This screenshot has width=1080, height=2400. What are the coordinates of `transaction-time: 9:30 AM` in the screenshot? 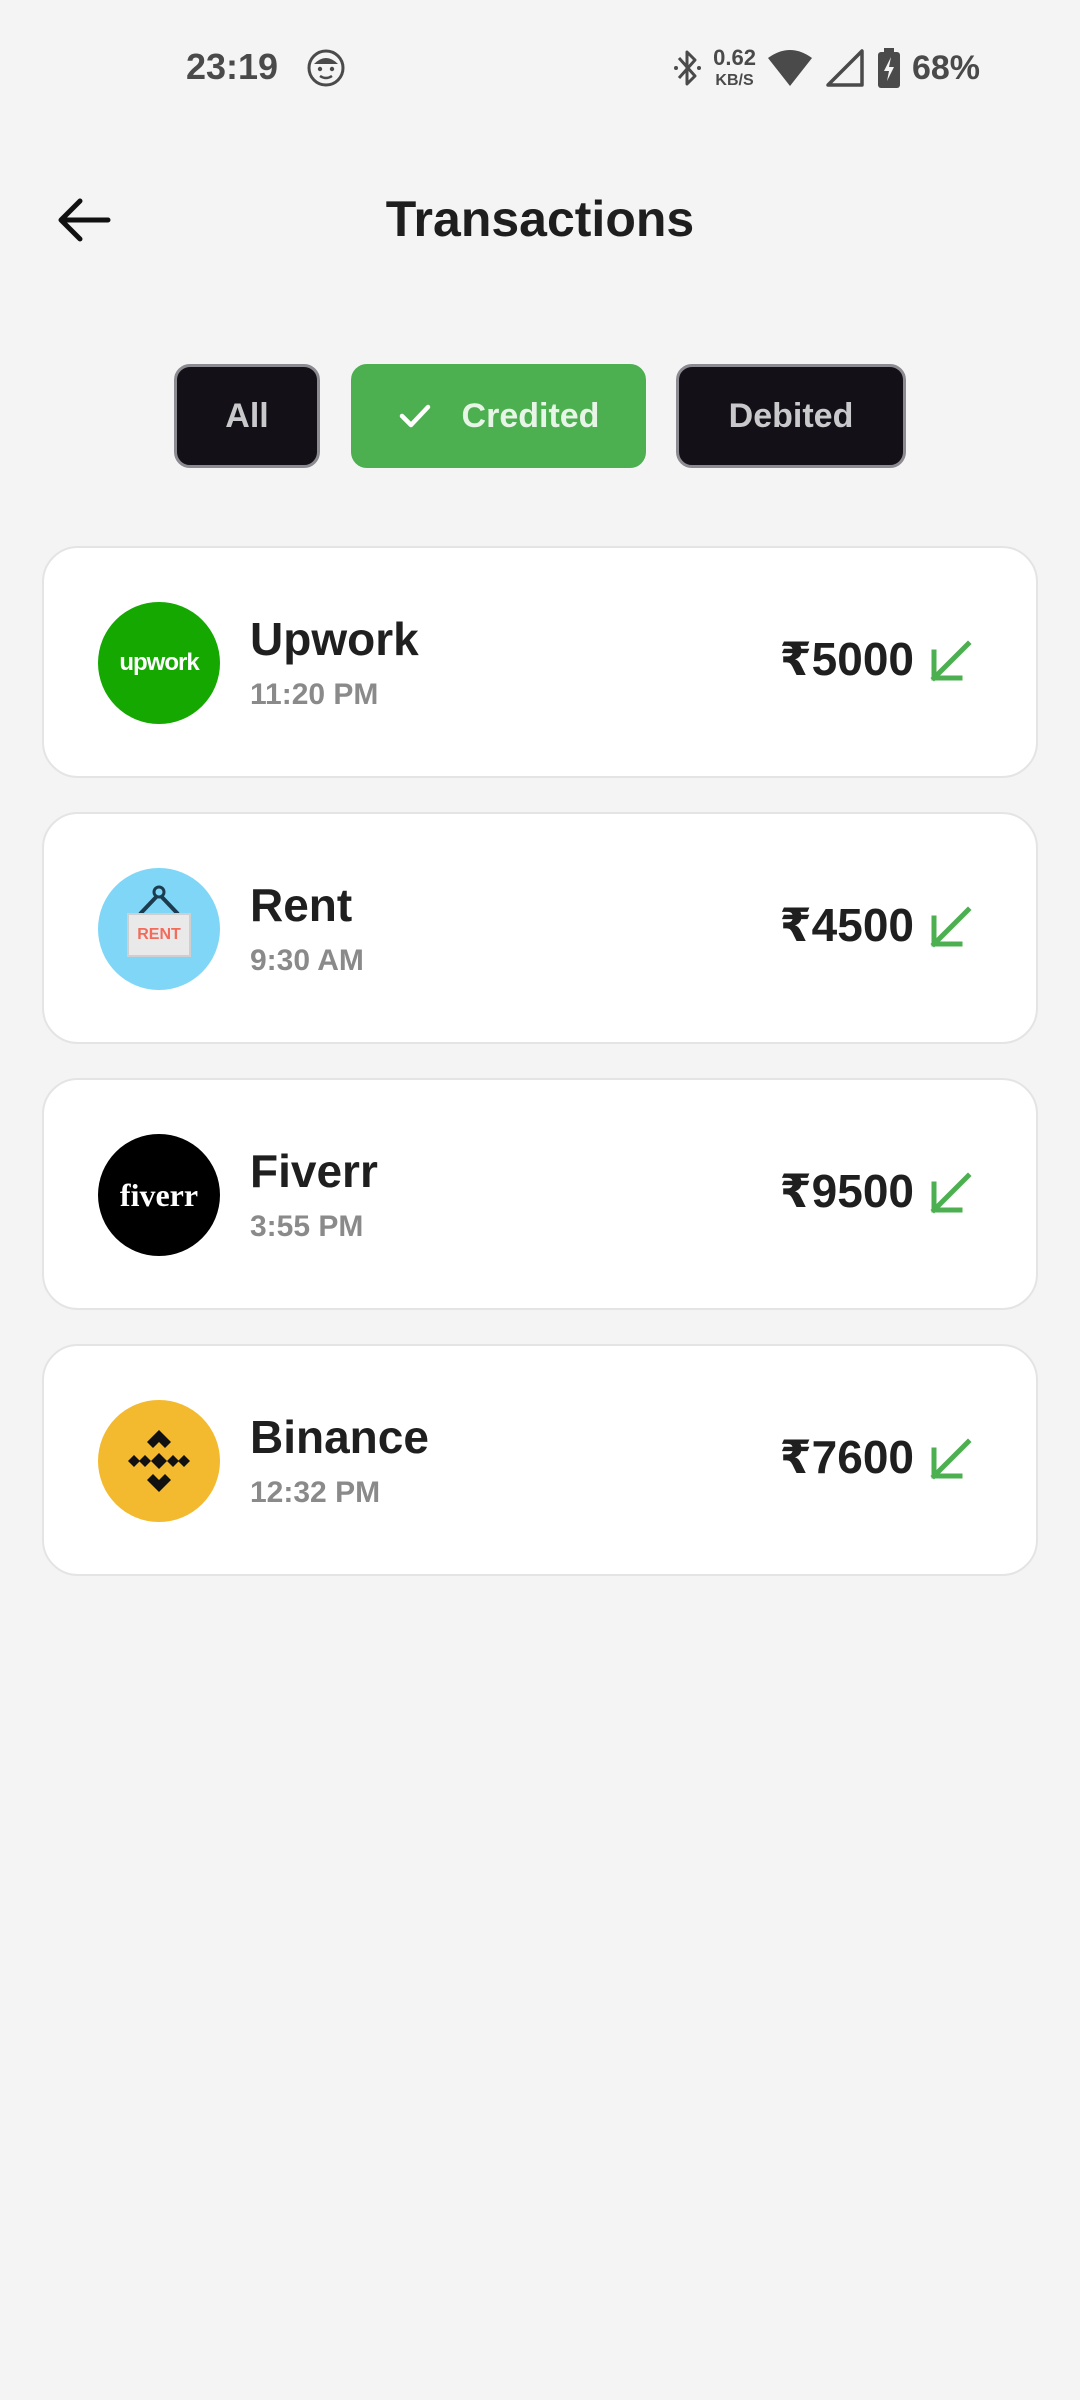 It's located at (307, 960).